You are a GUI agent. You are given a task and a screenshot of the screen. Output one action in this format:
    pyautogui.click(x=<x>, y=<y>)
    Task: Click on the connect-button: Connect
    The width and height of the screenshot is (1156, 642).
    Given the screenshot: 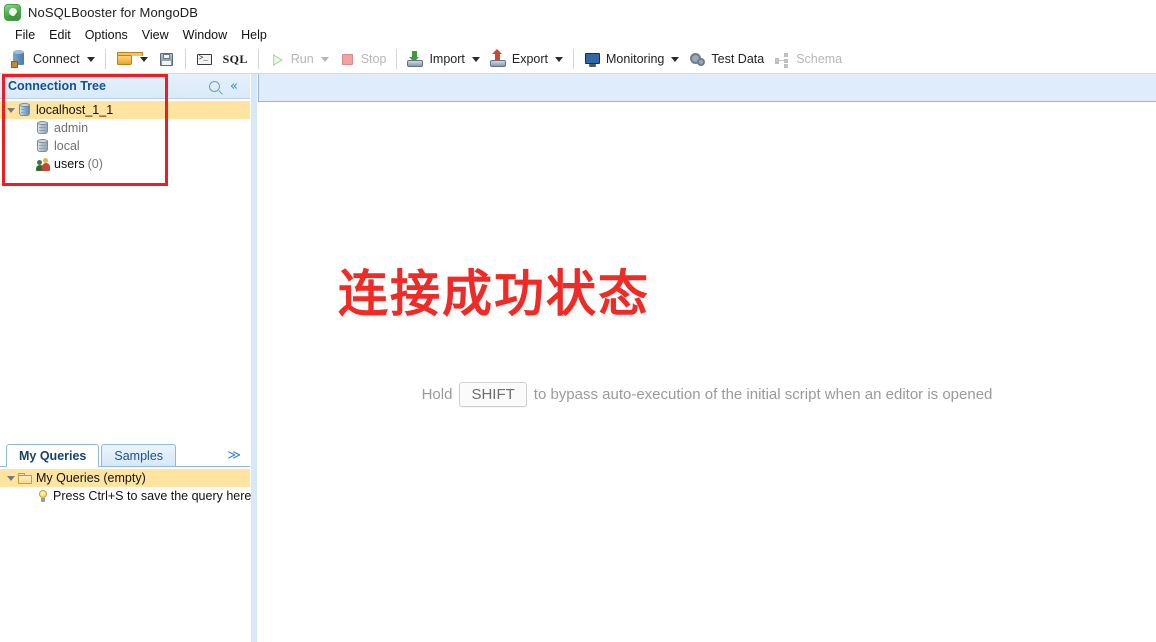 What is the action you would take?
    pyautogui.click(x=53, y=59)
    